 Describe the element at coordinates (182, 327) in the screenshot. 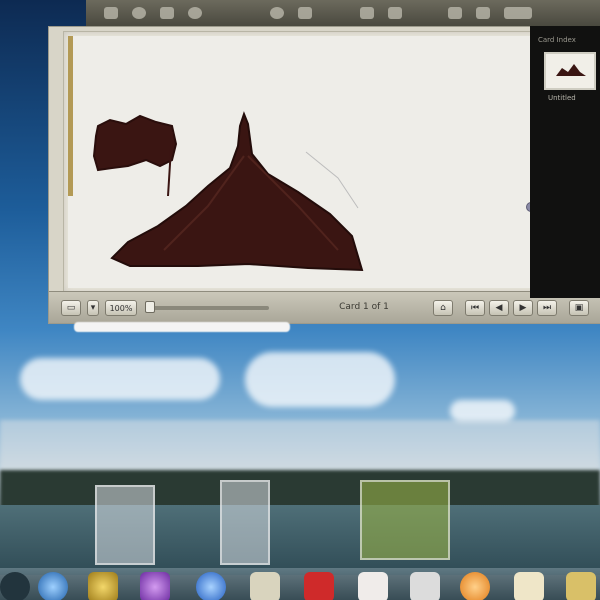

I see `screen-glare` at that location.